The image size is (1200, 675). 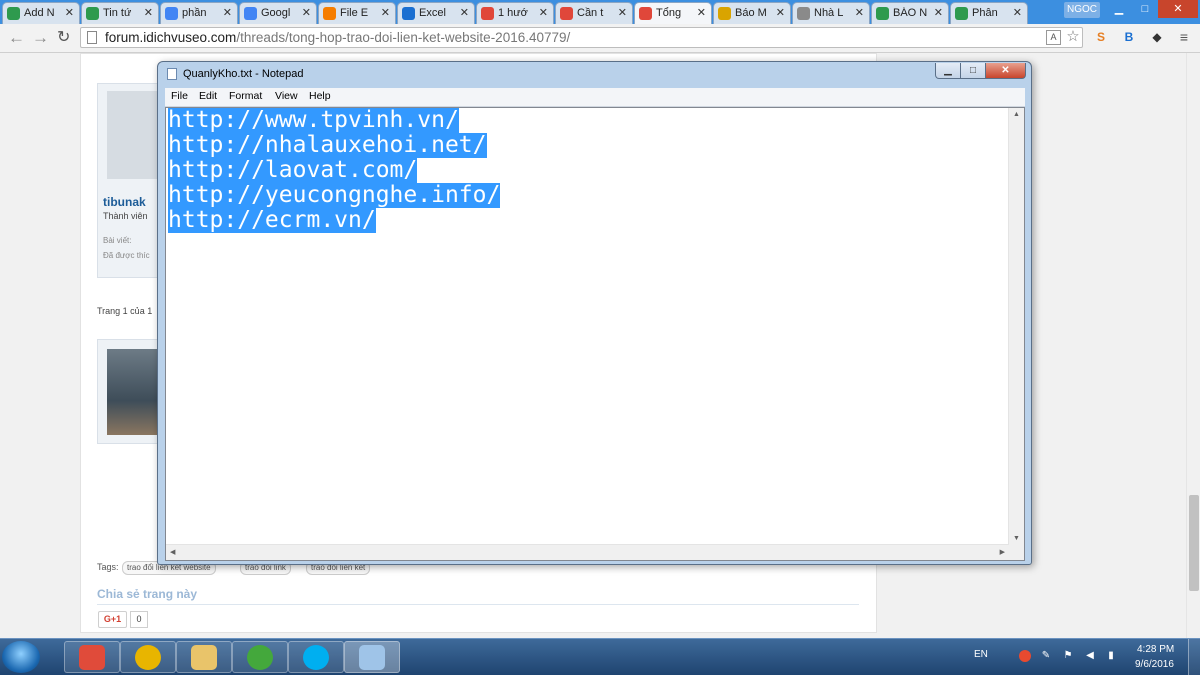 I want to click on tab-title: 1 hướ, so click(x=513, y=13).